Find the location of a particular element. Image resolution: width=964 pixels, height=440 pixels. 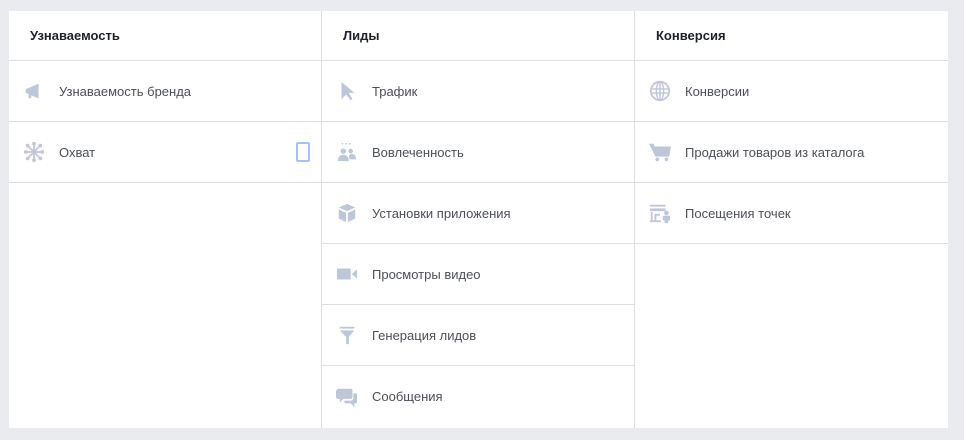

objective-conversions: Конверсии is located at coordinates (791, 91).